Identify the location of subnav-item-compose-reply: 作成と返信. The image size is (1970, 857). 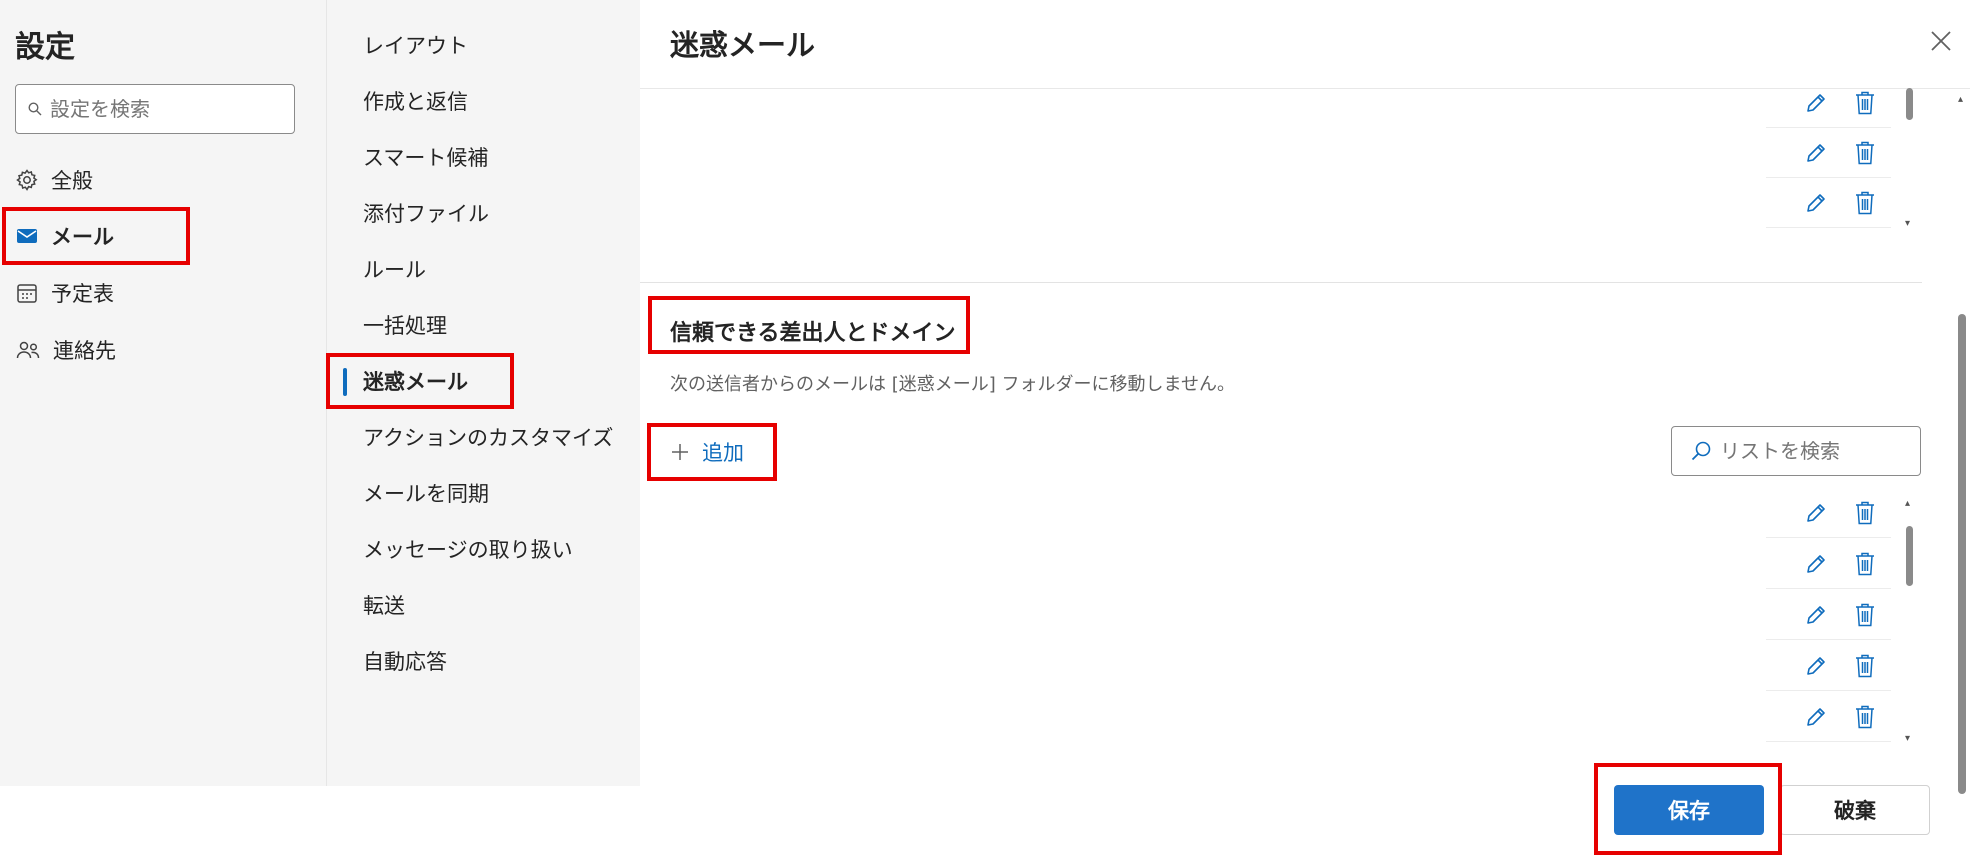
(415, 102).